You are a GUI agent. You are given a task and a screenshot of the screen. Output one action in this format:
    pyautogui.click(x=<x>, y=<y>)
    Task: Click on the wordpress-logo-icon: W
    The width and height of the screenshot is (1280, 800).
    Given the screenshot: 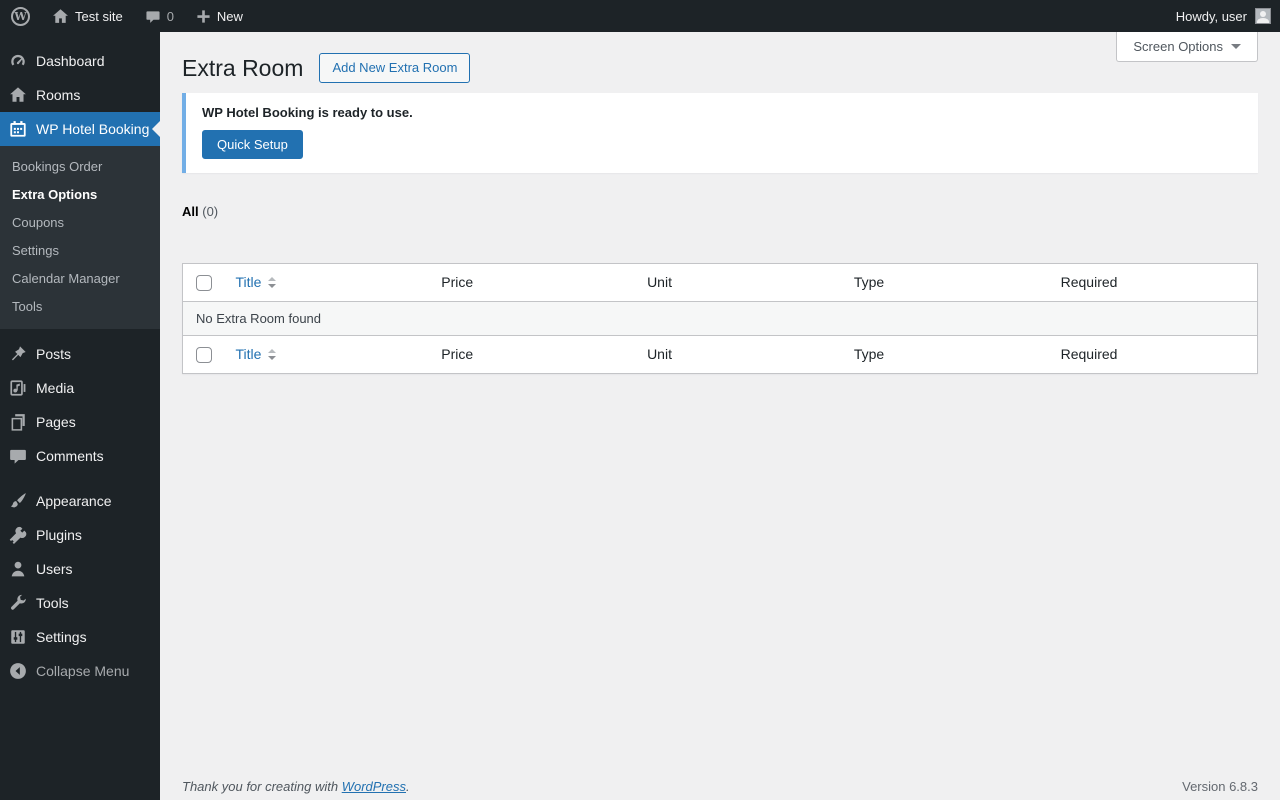 What is the action you would take?
    pyautogui.click(x=20, y=16)
    